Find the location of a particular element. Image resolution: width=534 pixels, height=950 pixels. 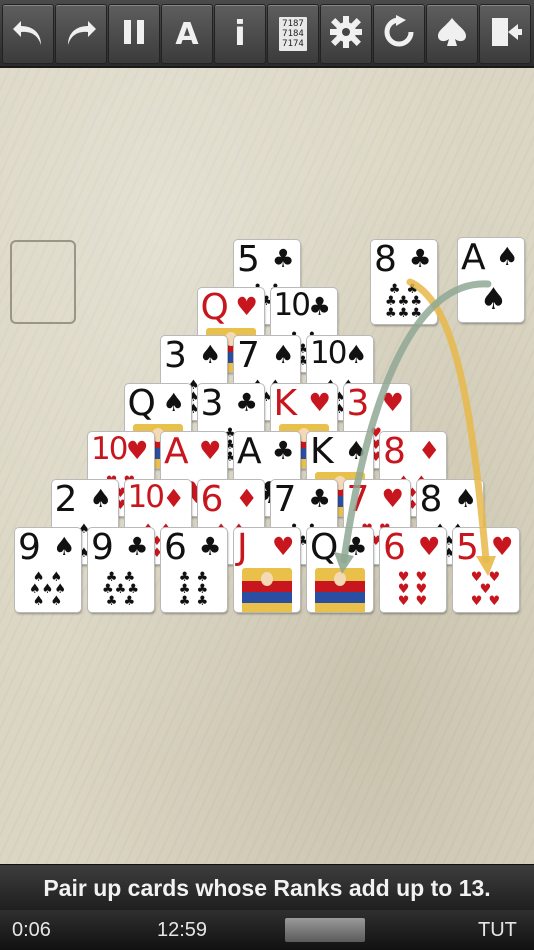

redo-button is located at coordinates (81, 34).